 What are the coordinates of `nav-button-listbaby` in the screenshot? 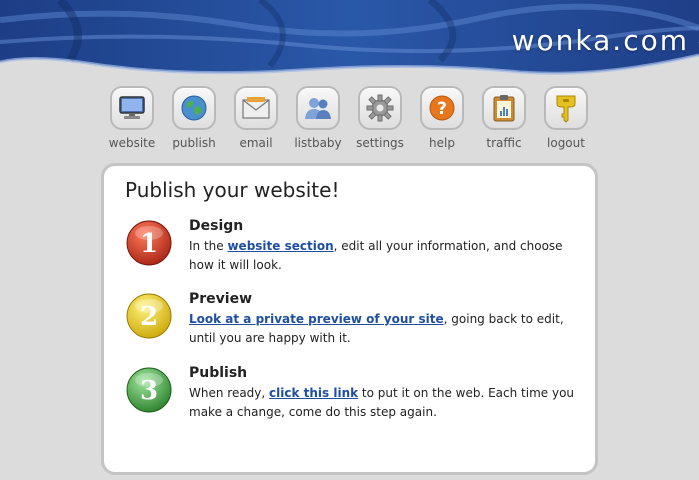 It's located at (318, 108).